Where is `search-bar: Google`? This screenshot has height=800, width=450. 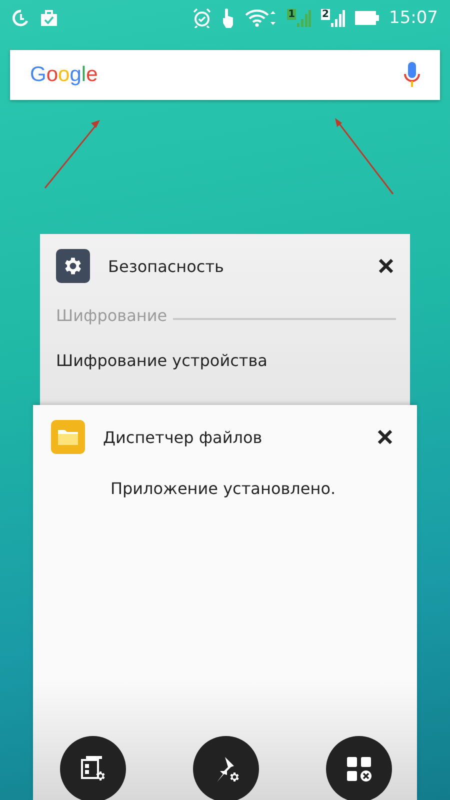
search-bar: Google is located at coordinates (225, 75).